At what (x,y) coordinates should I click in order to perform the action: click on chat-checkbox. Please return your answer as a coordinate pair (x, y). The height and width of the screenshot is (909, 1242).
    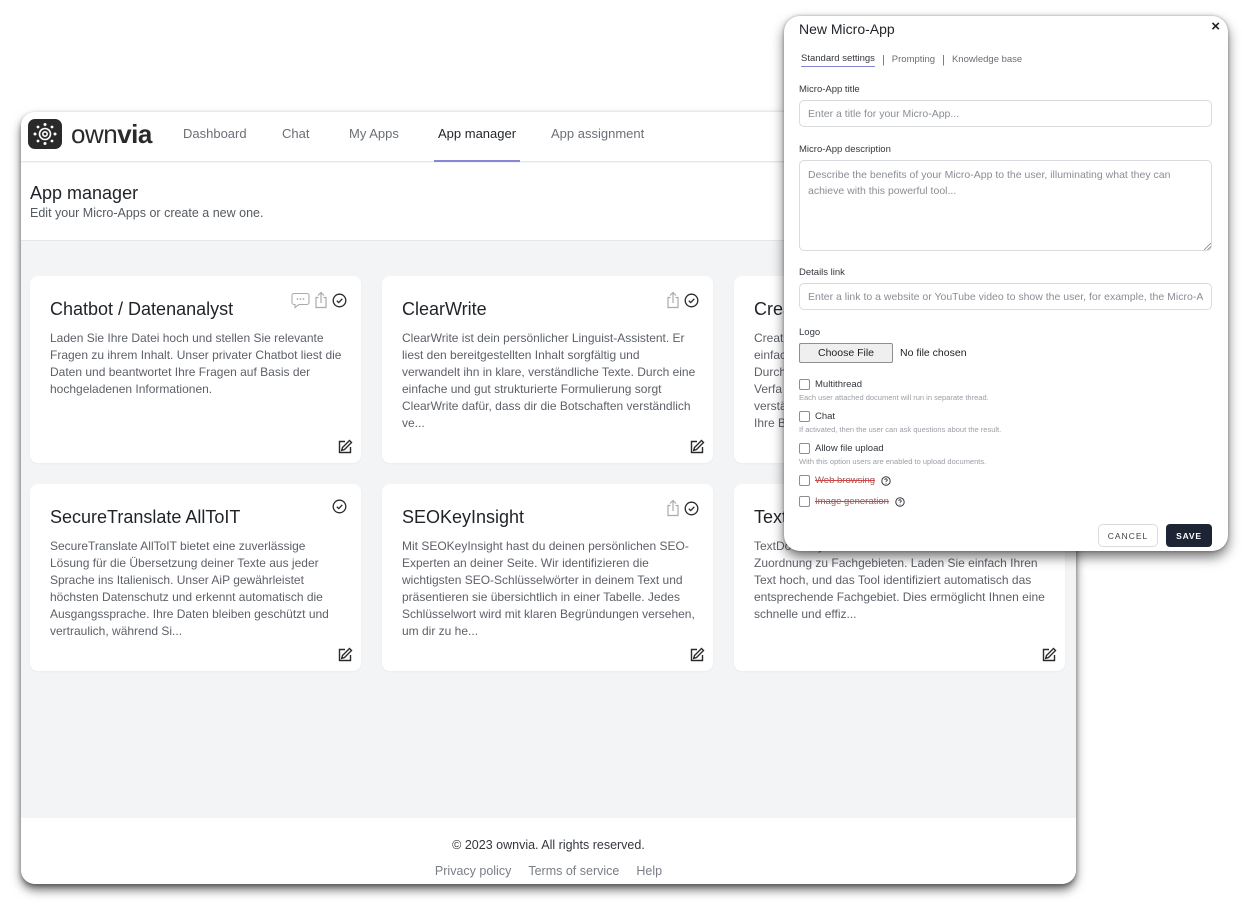
    Looking at the image, I should click on (804, 416).